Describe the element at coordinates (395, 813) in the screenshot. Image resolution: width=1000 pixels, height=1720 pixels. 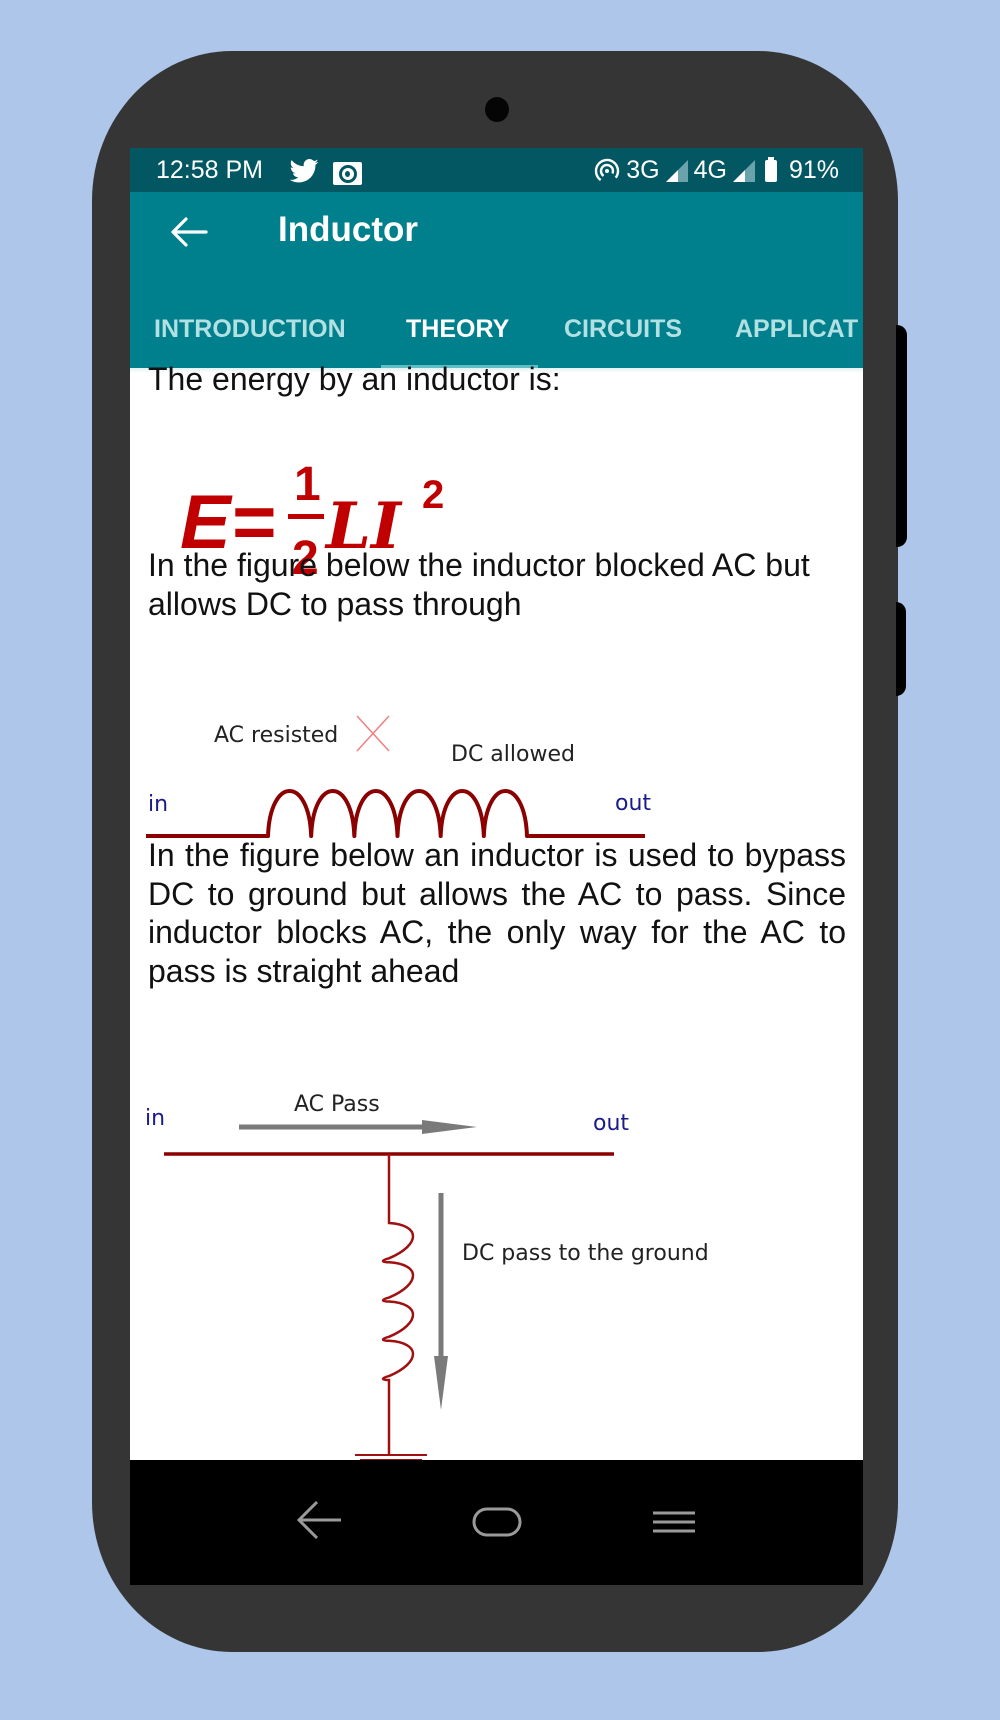
I see `inductor-coil-horizontal` at that location.